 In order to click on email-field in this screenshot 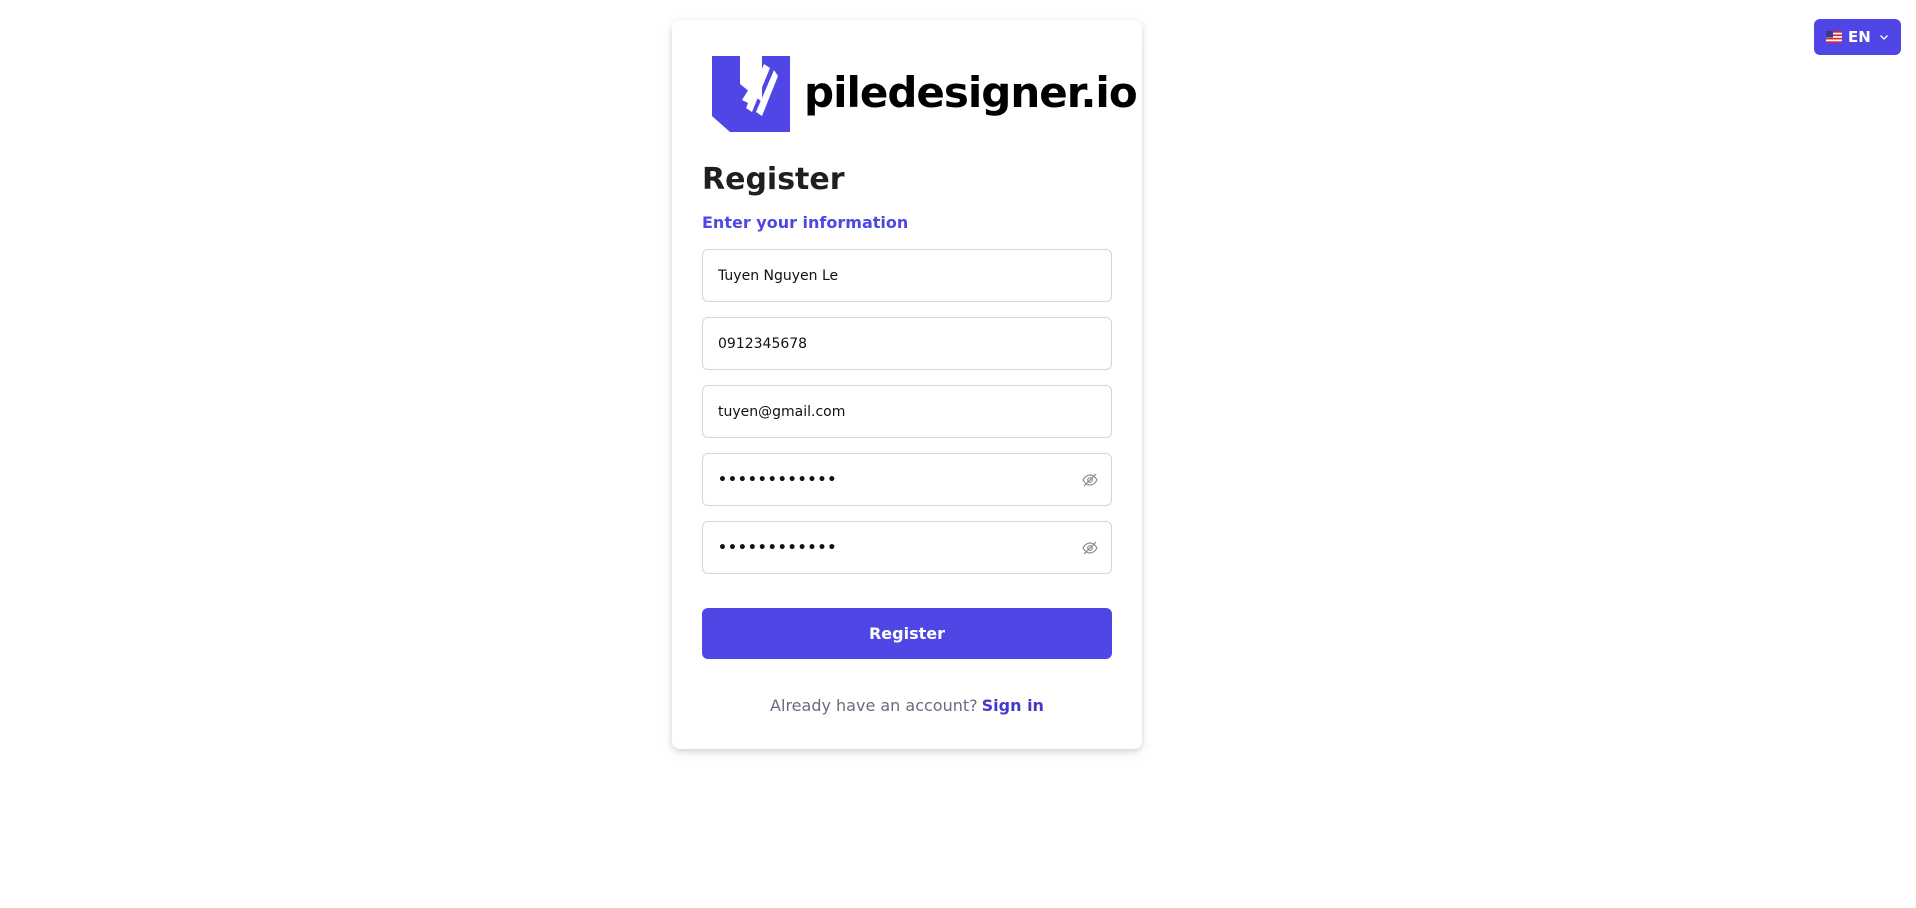, I will do `click(907, 411)`.